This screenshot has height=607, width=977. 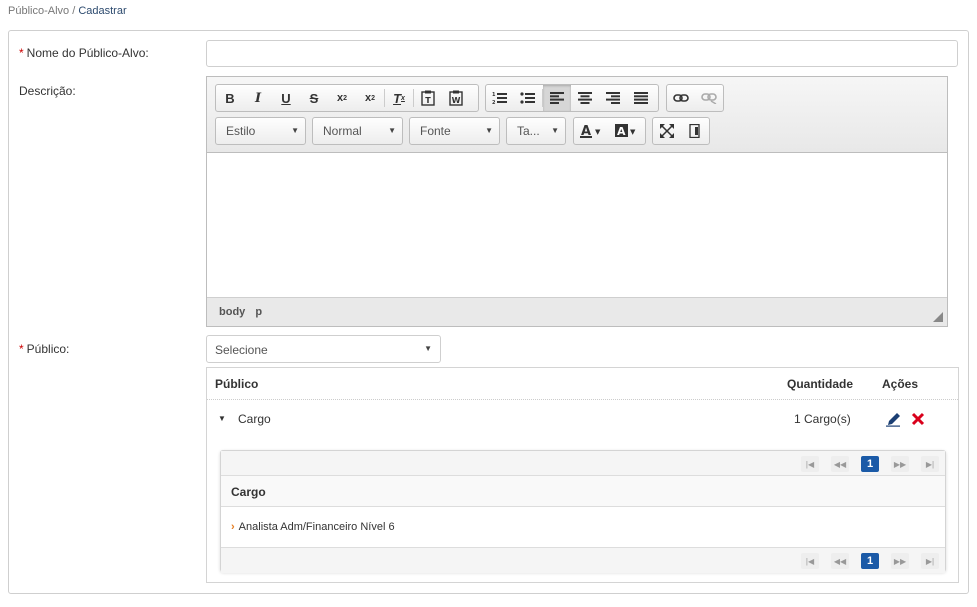 I want to click on svg-text: T, so click(x=428, y=100).